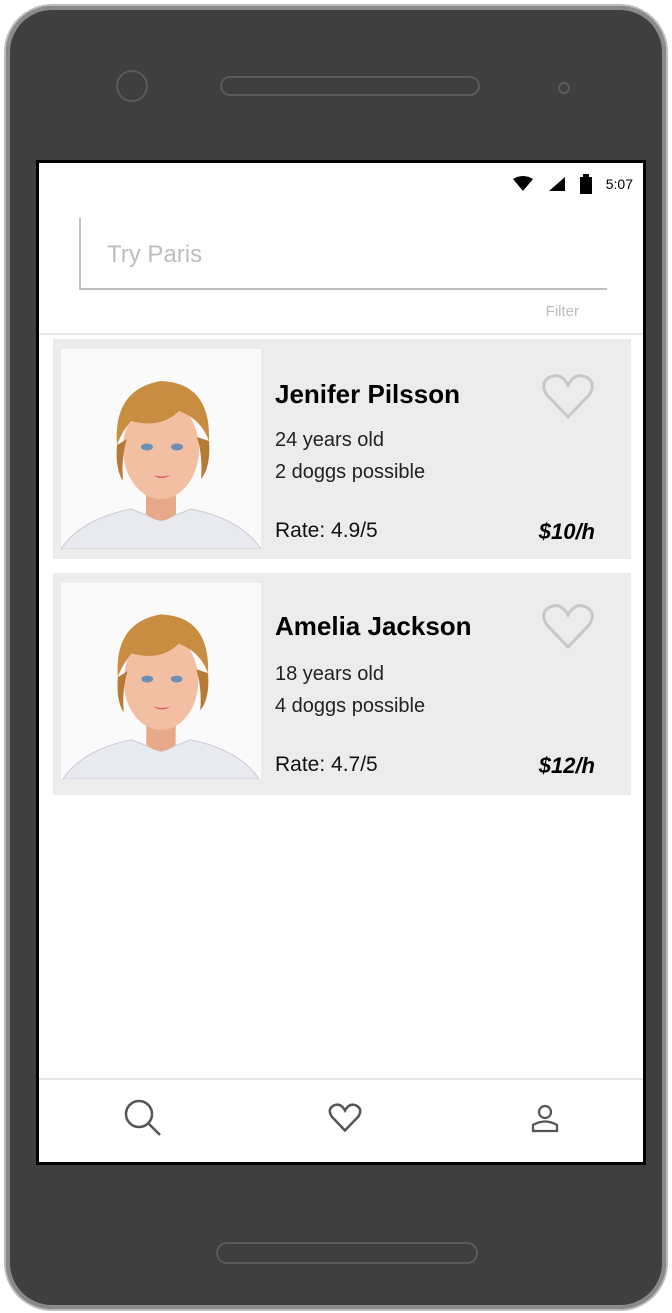  Describe the element at coordinates (367, 394) in the screenshot. I see `sitter-name: Jenifer Pilsson` at that location.